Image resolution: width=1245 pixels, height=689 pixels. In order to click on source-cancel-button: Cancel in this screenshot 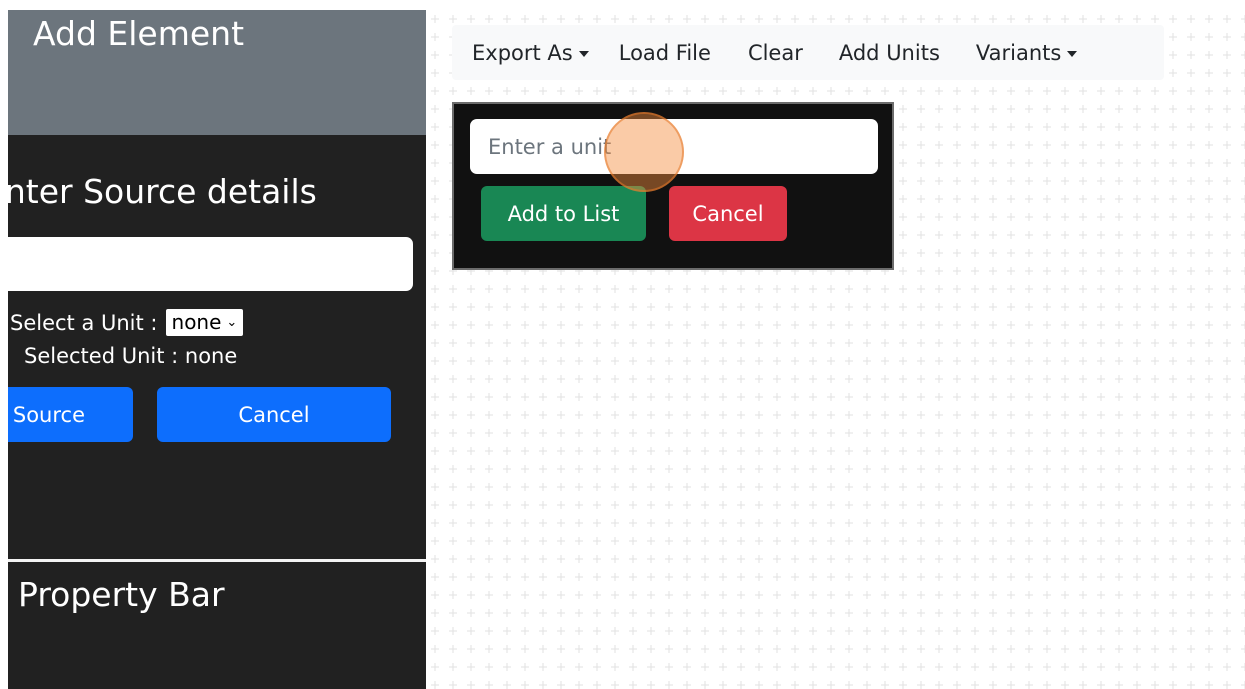, I will do `click(274, 414)`.